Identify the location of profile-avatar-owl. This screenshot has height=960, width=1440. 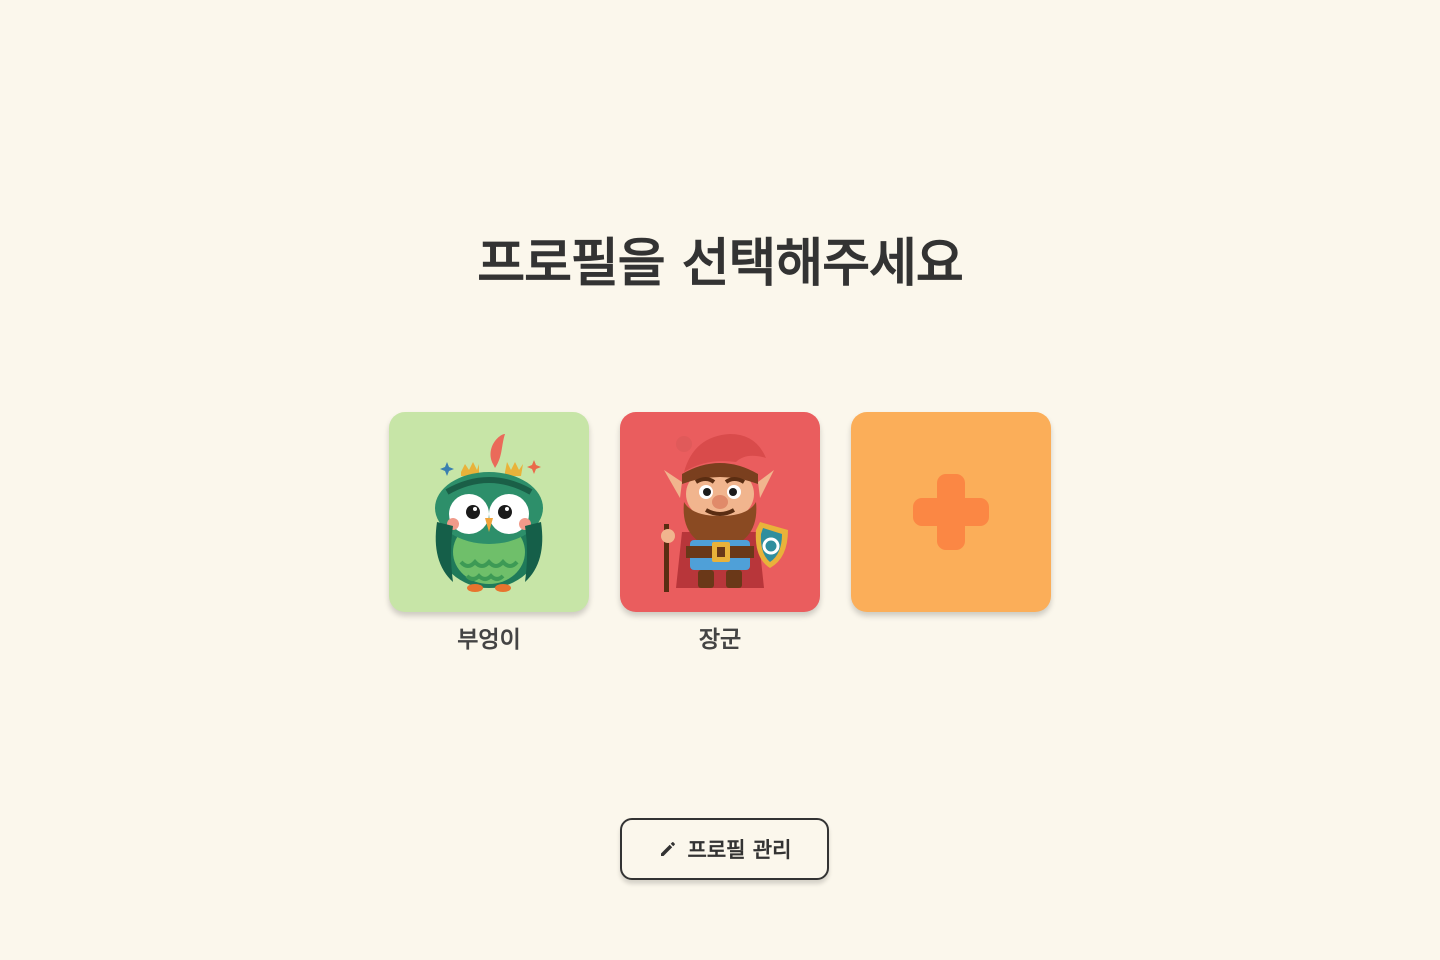
(489, 512).